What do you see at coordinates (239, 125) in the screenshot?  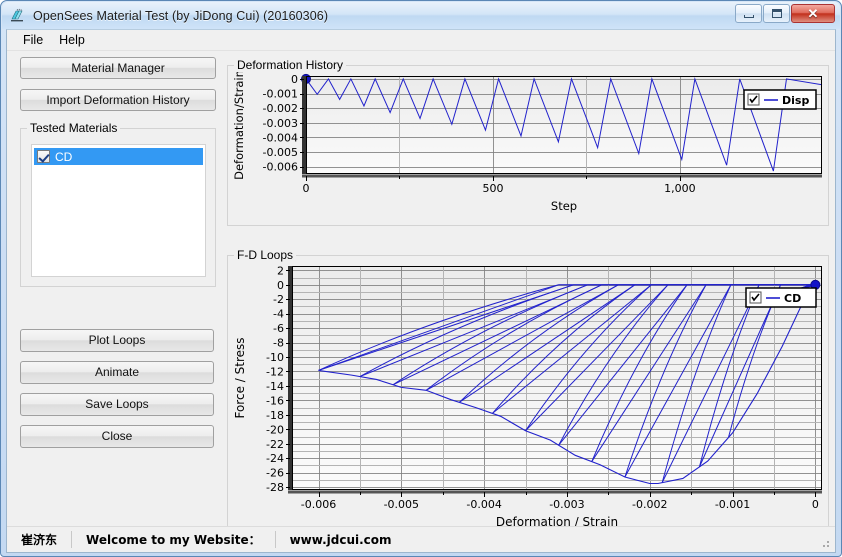 I see `svg-text: Deformation/Strain` at bounding box center [239, 125].